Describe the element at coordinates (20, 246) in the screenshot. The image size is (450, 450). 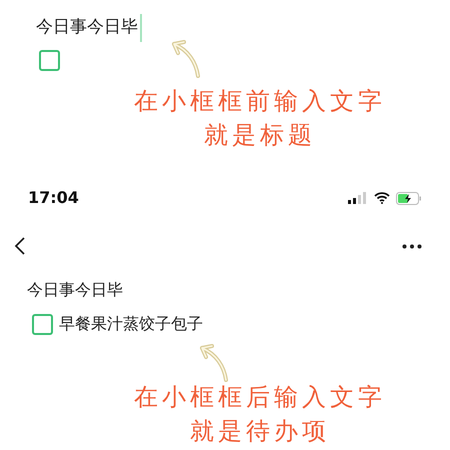
I see `back-icon` at that location.